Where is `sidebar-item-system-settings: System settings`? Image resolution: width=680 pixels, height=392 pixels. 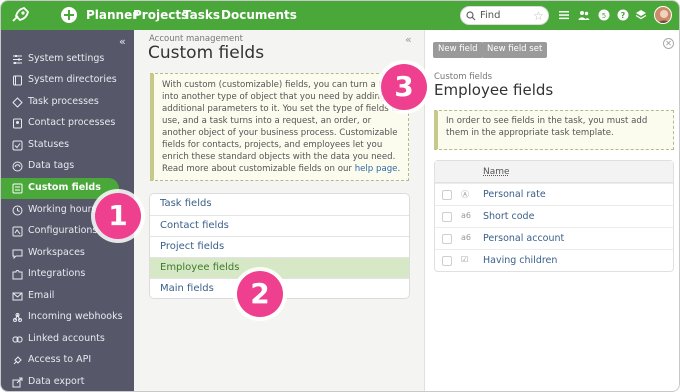
sidebar-item-system-settings: System settings is located at coordinates (67, 59).